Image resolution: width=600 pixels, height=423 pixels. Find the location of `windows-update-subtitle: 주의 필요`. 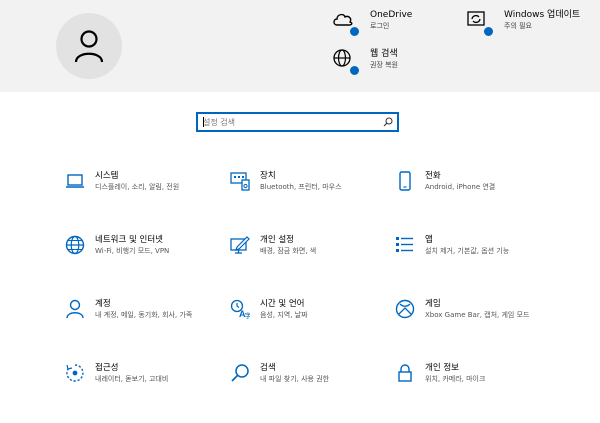

windows-update-subtitle: 주의 필요 is located at coordinates (518, 26).